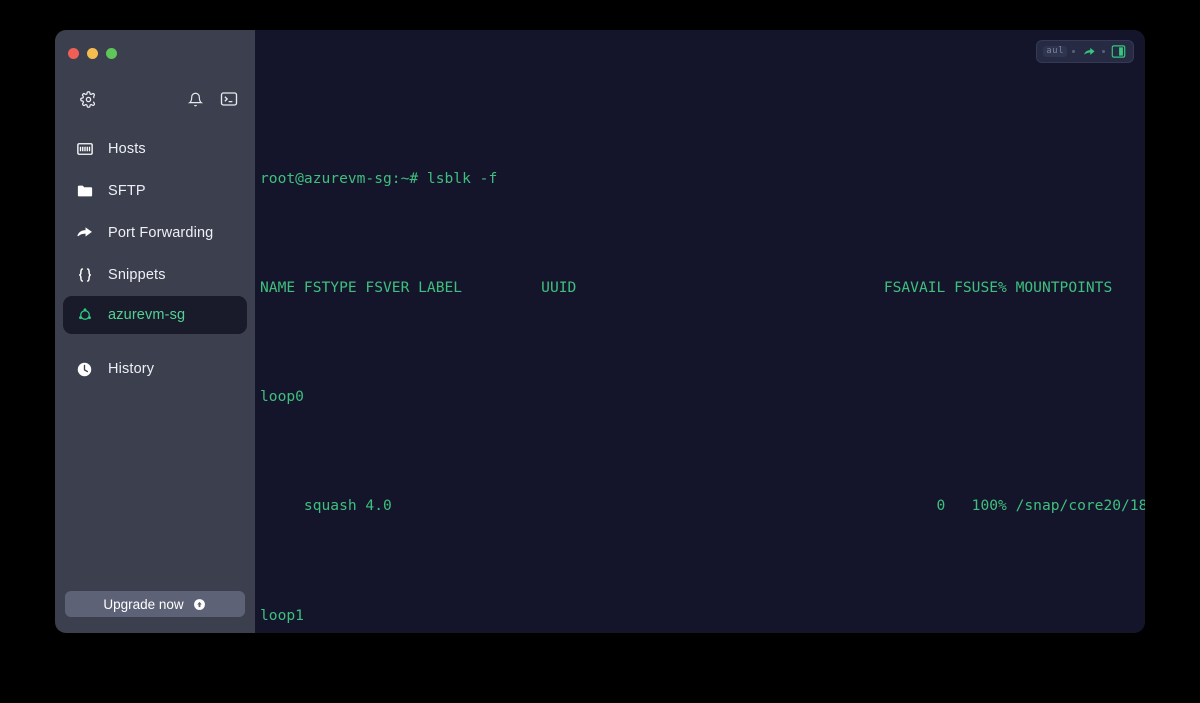 This screenshot has height=703, width=1200. Describe the element at coordinates (84, 191) in the screenshot. I see `folder-icon` at that location.